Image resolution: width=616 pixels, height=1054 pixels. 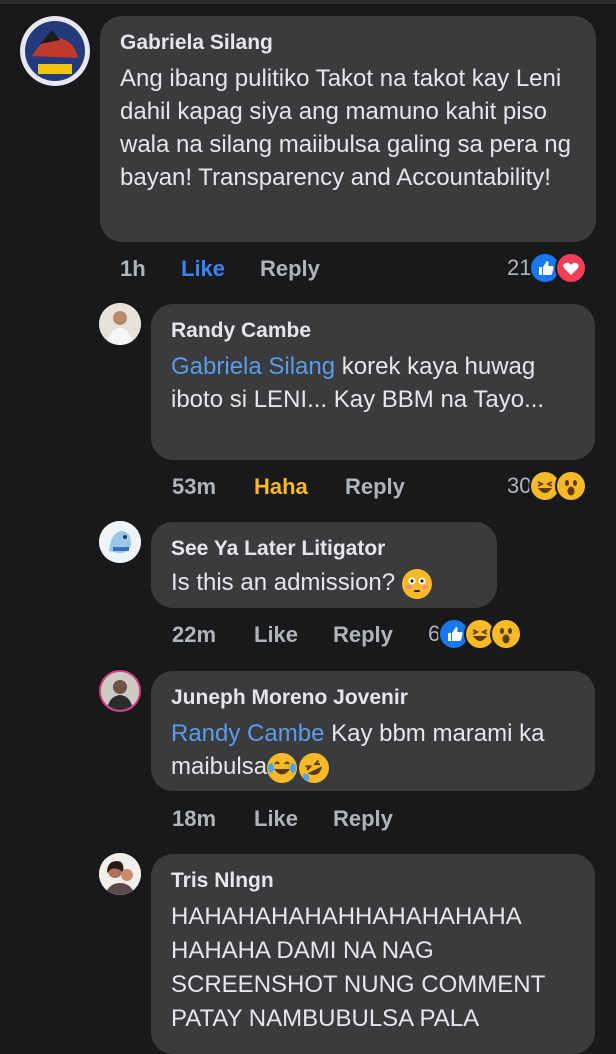 I want to click on reaction-summary: 21, so click(x=547, y=268).